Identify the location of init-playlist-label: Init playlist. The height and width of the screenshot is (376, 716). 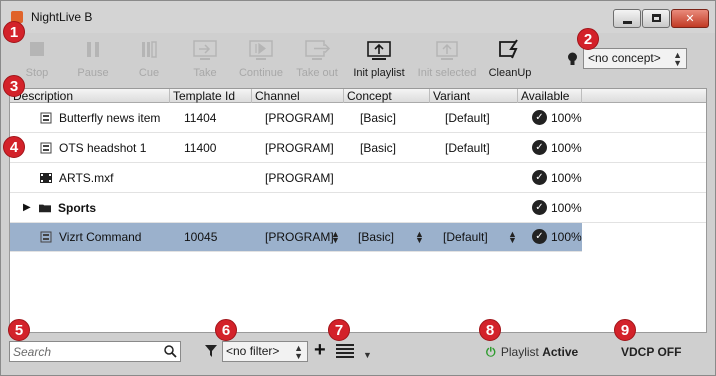
(379, 73).